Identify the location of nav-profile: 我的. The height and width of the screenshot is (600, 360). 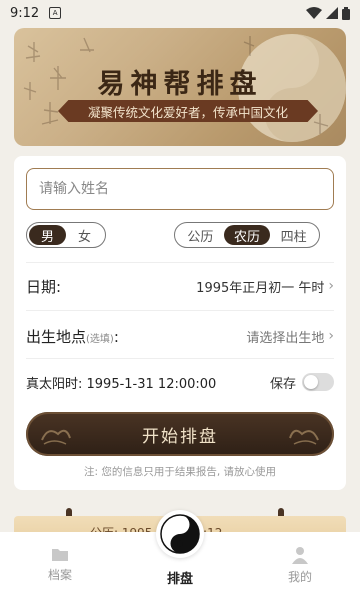
(300, 565).